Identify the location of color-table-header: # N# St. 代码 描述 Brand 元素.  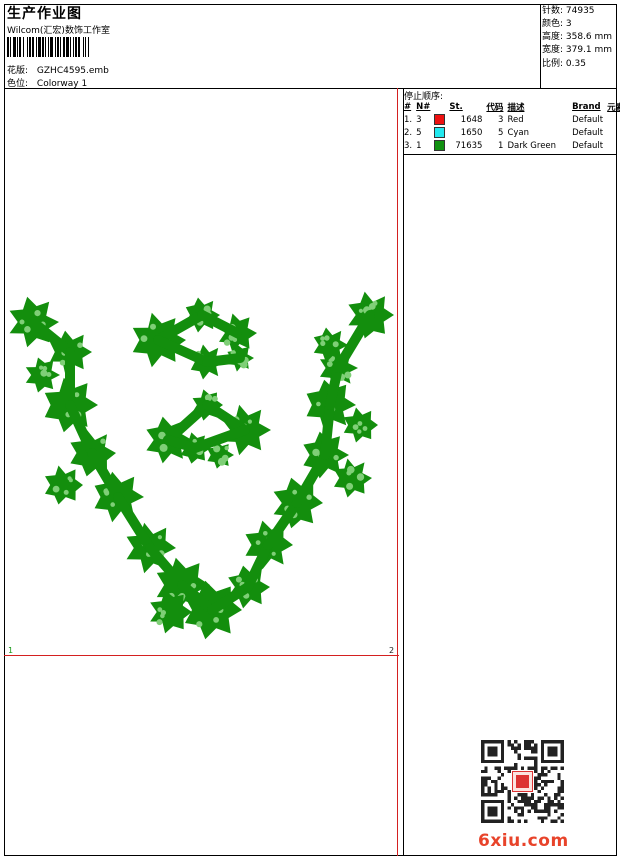
(511, 107).